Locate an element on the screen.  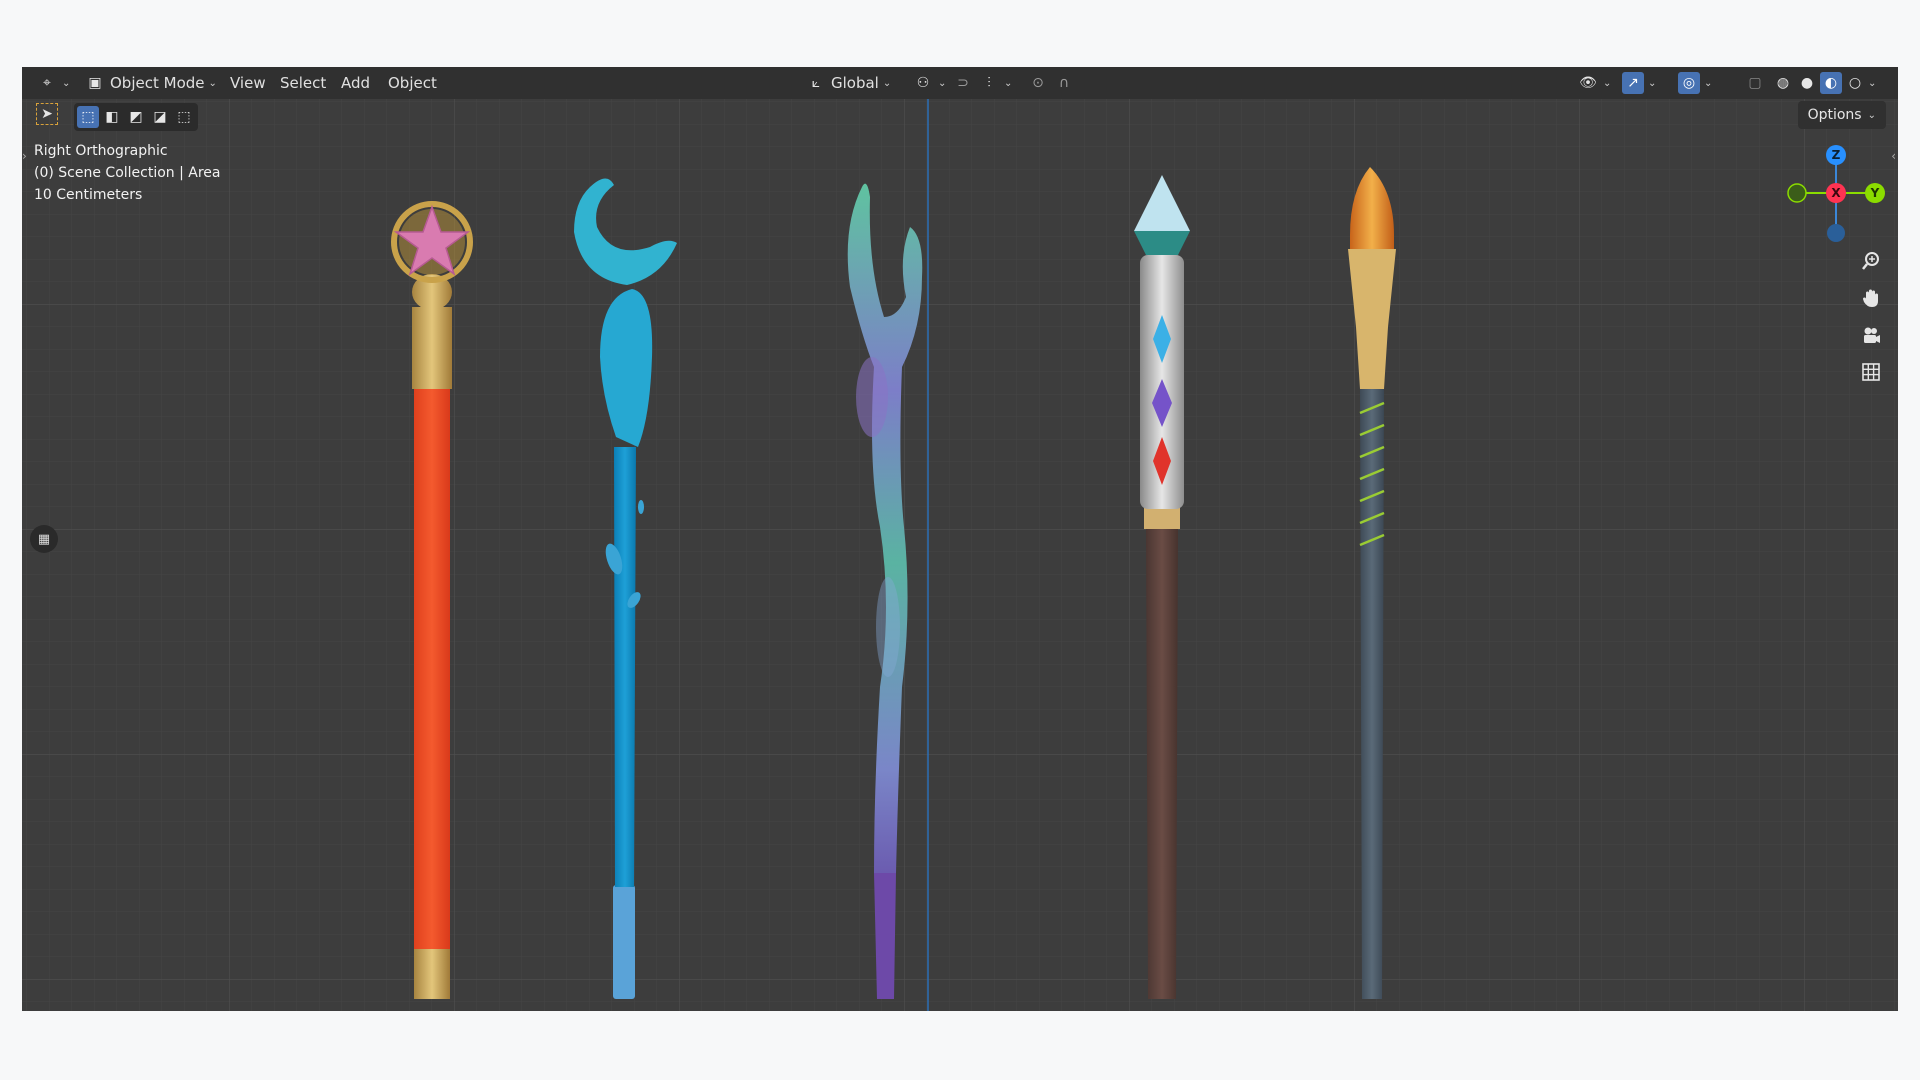
visibility-selector: 👁 ⌄ is located at coordinates (1594, 83).